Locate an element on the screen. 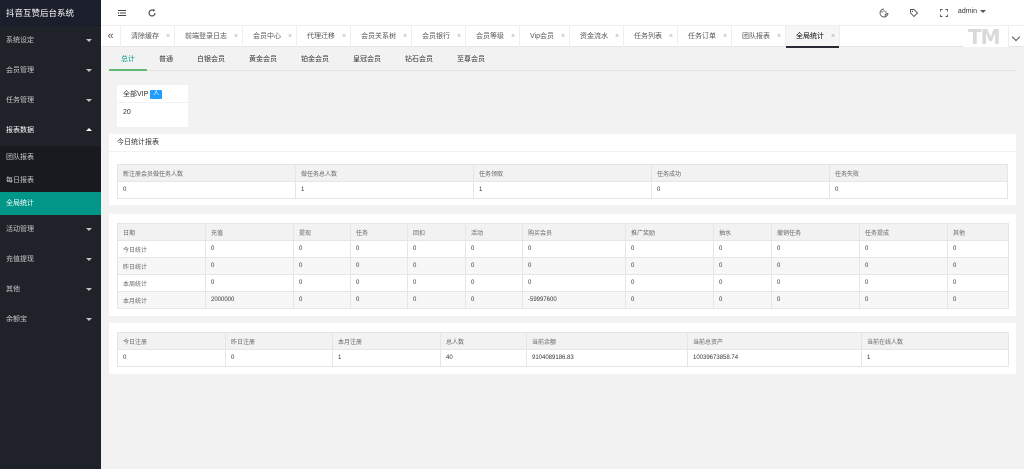 Image resolution: width=1024 pixels, height=469 pixels. table-header-cell: 回扣 is located at coordinates (436, 232).